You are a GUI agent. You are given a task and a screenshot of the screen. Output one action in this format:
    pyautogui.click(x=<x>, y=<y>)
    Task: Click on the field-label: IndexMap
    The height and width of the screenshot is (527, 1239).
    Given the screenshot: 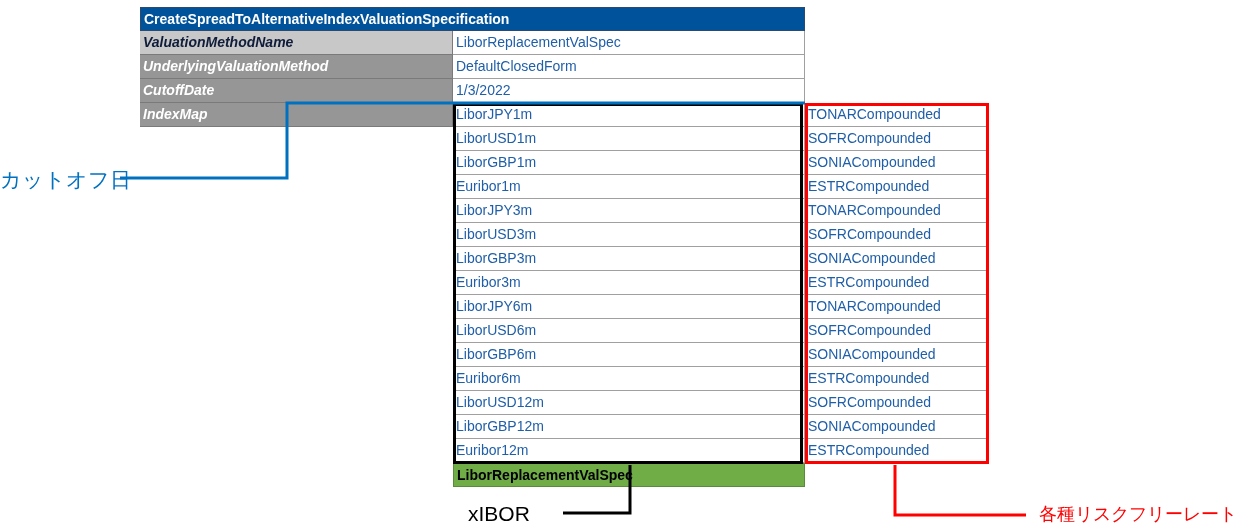 What is the action you would take?
    pyautogui.click(x=296, y=115)
    